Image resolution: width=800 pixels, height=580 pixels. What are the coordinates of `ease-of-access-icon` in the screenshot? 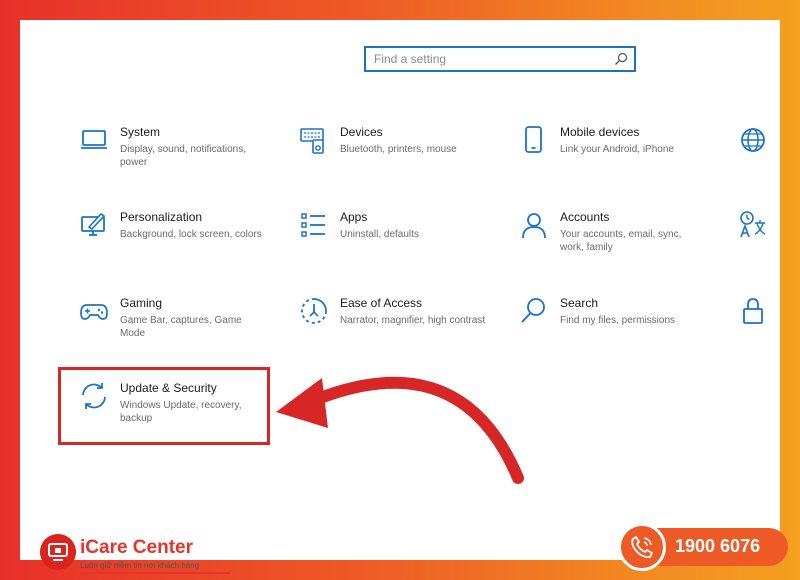 It's located at (314, 311).